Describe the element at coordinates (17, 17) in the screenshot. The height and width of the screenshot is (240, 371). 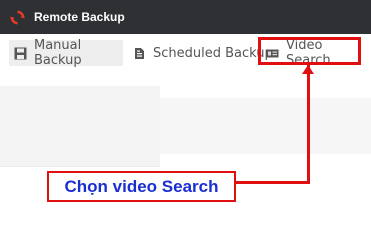
I see `refresh-icon` at that location.